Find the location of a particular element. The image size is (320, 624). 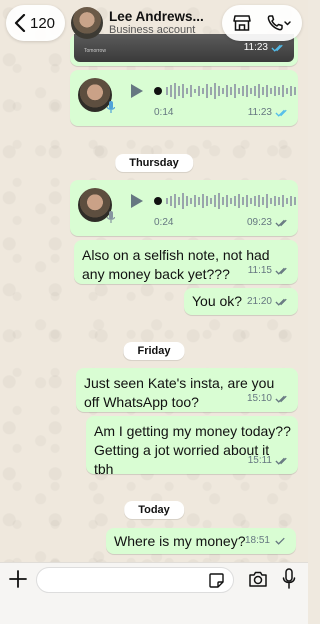

voice-duration: 0:14 is located at coordinates (164, 112).